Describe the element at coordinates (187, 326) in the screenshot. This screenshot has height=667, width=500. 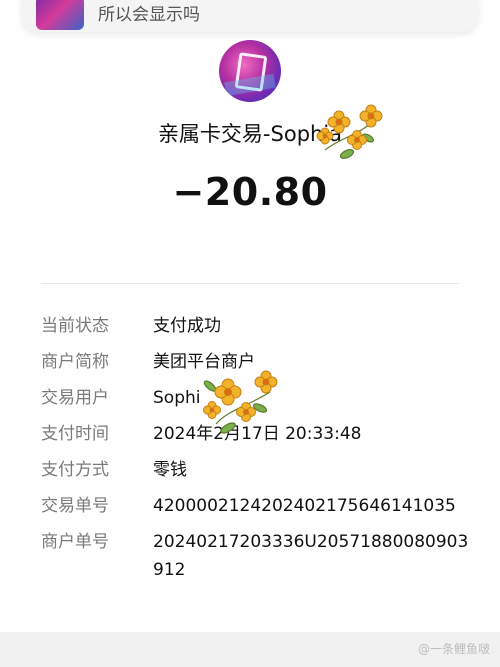
I see `detail-value: 支付成功` at that location.